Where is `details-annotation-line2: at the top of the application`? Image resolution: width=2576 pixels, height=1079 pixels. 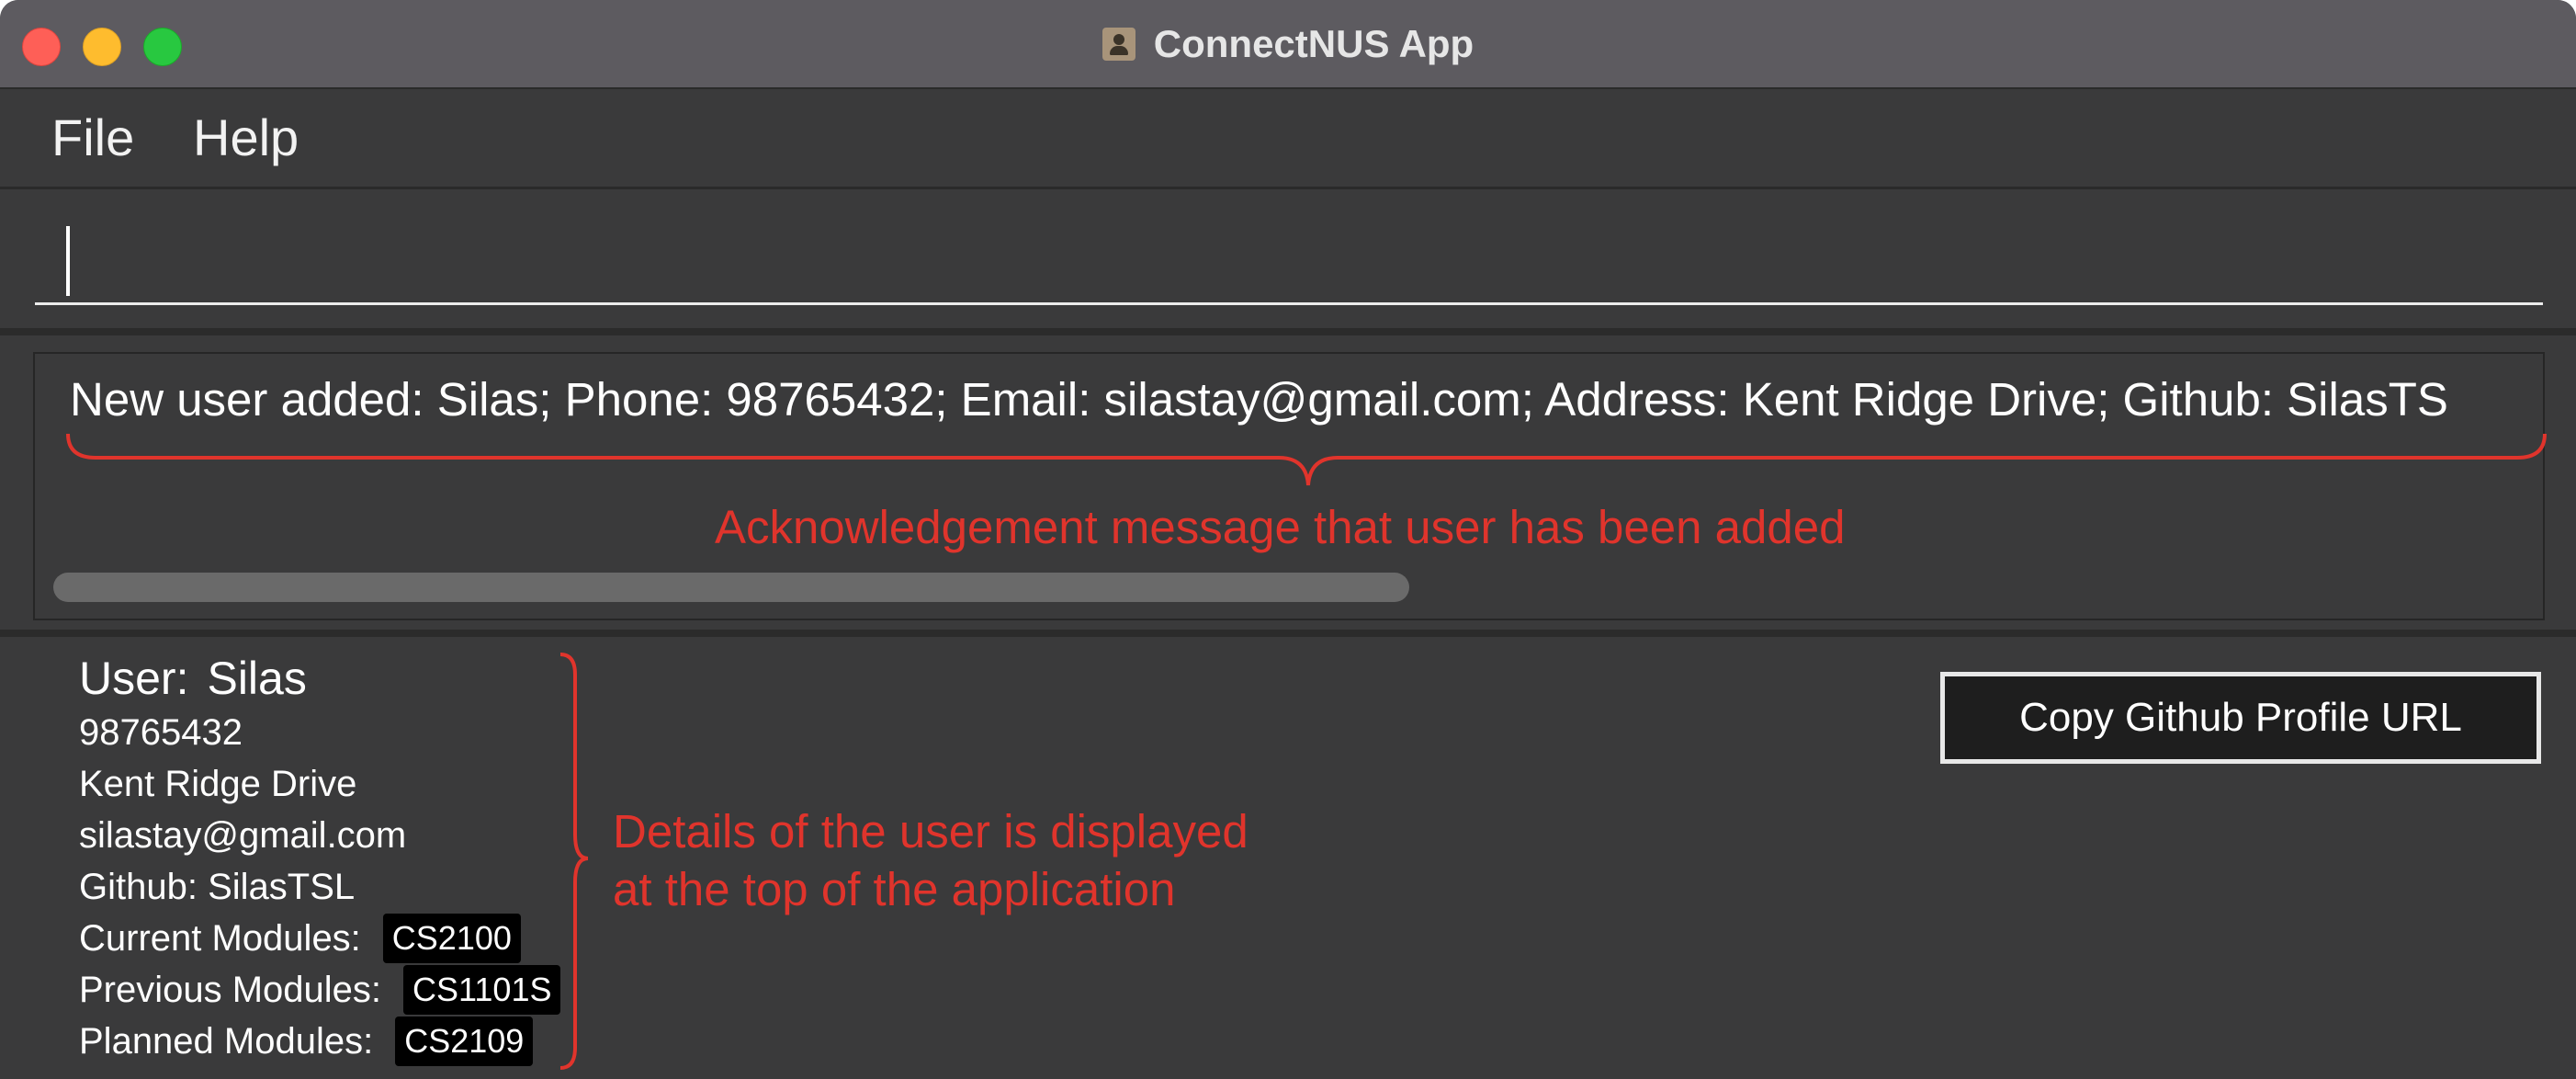 details-annotation-line2: at the top of the application is located at coordinates (894, 889).